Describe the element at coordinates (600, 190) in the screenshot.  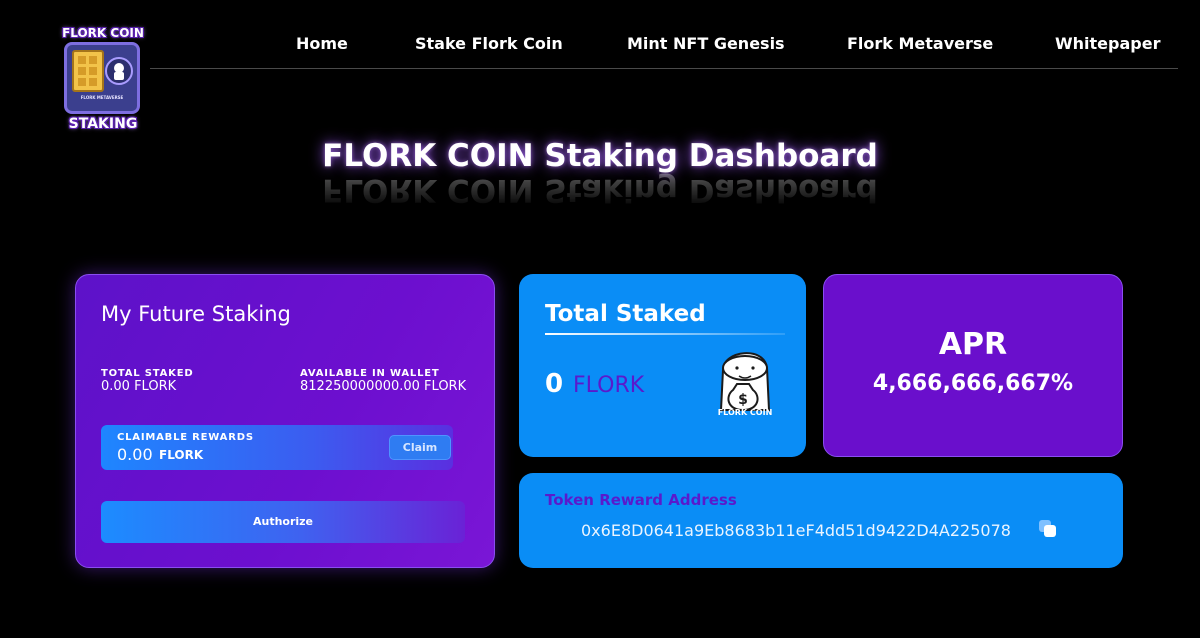
I see `page-title-reflection: FLORK COIN Staking Dashboard` at that location.